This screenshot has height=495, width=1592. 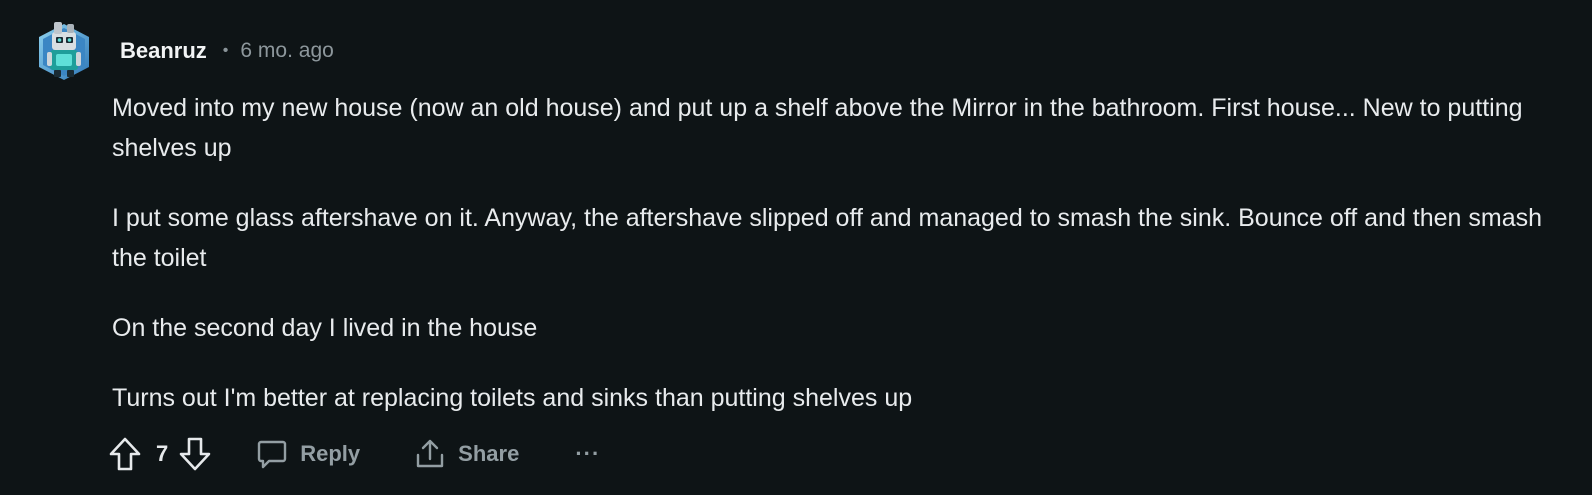 I want to click on comment-meta: Beanruz • 6 mo. ago, so click(x=227, y=51).